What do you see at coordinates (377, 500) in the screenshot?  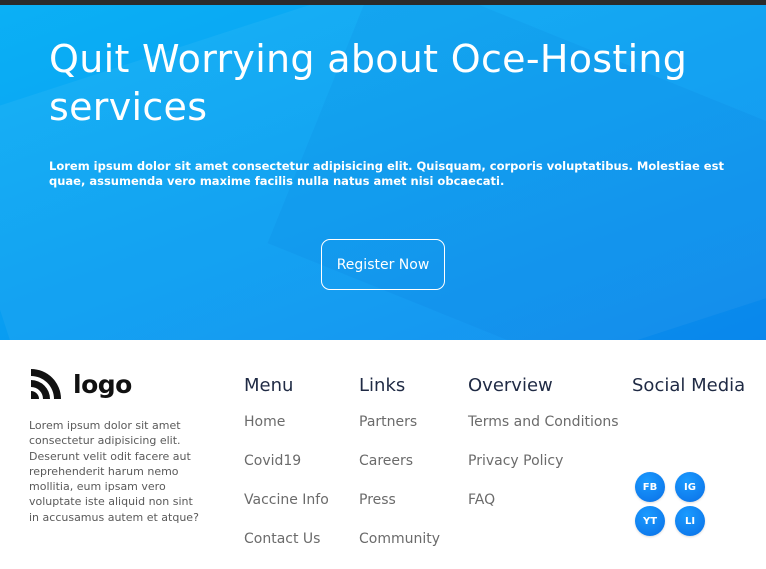 I see `footer-link-press: Press` at bounding box center [377, 500].